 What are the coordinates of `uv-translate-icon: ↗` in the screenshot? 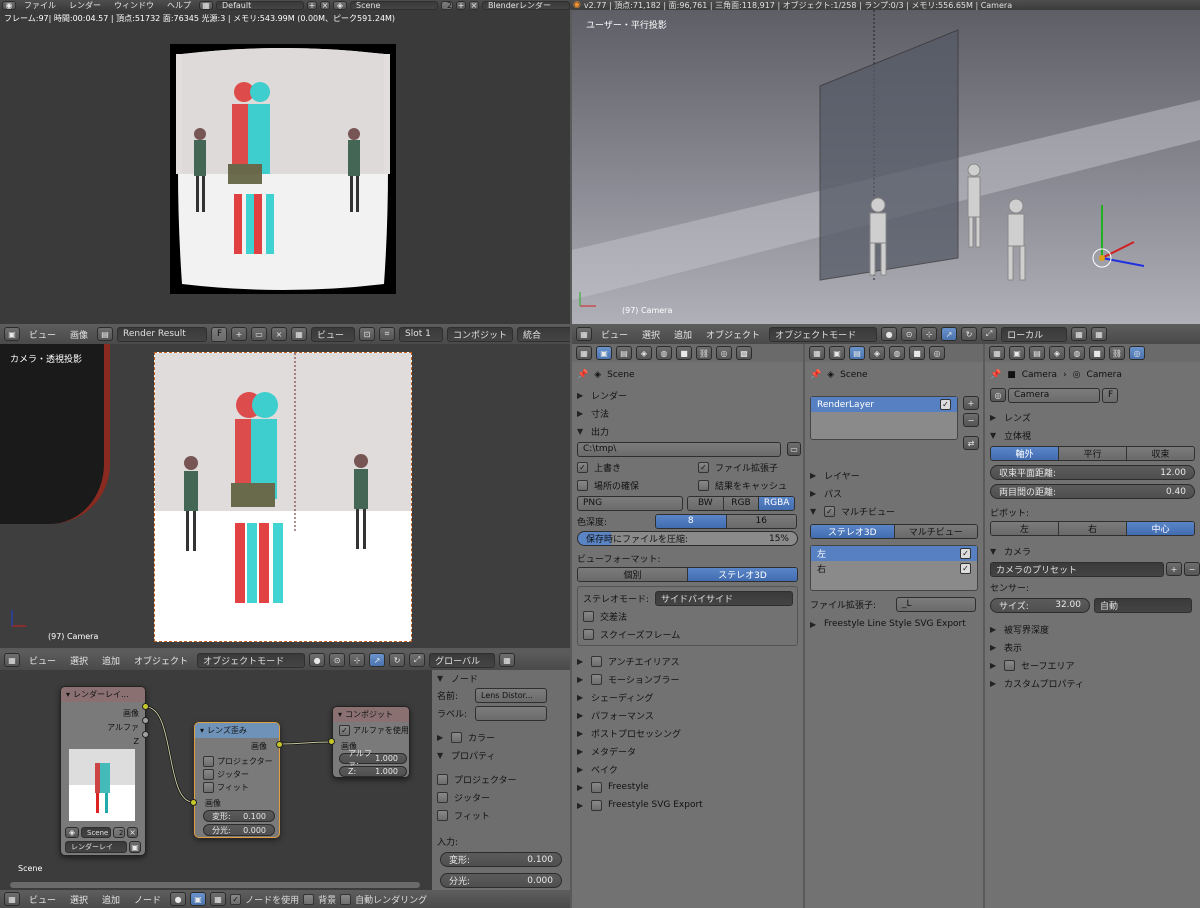 It's located at (949, 334).